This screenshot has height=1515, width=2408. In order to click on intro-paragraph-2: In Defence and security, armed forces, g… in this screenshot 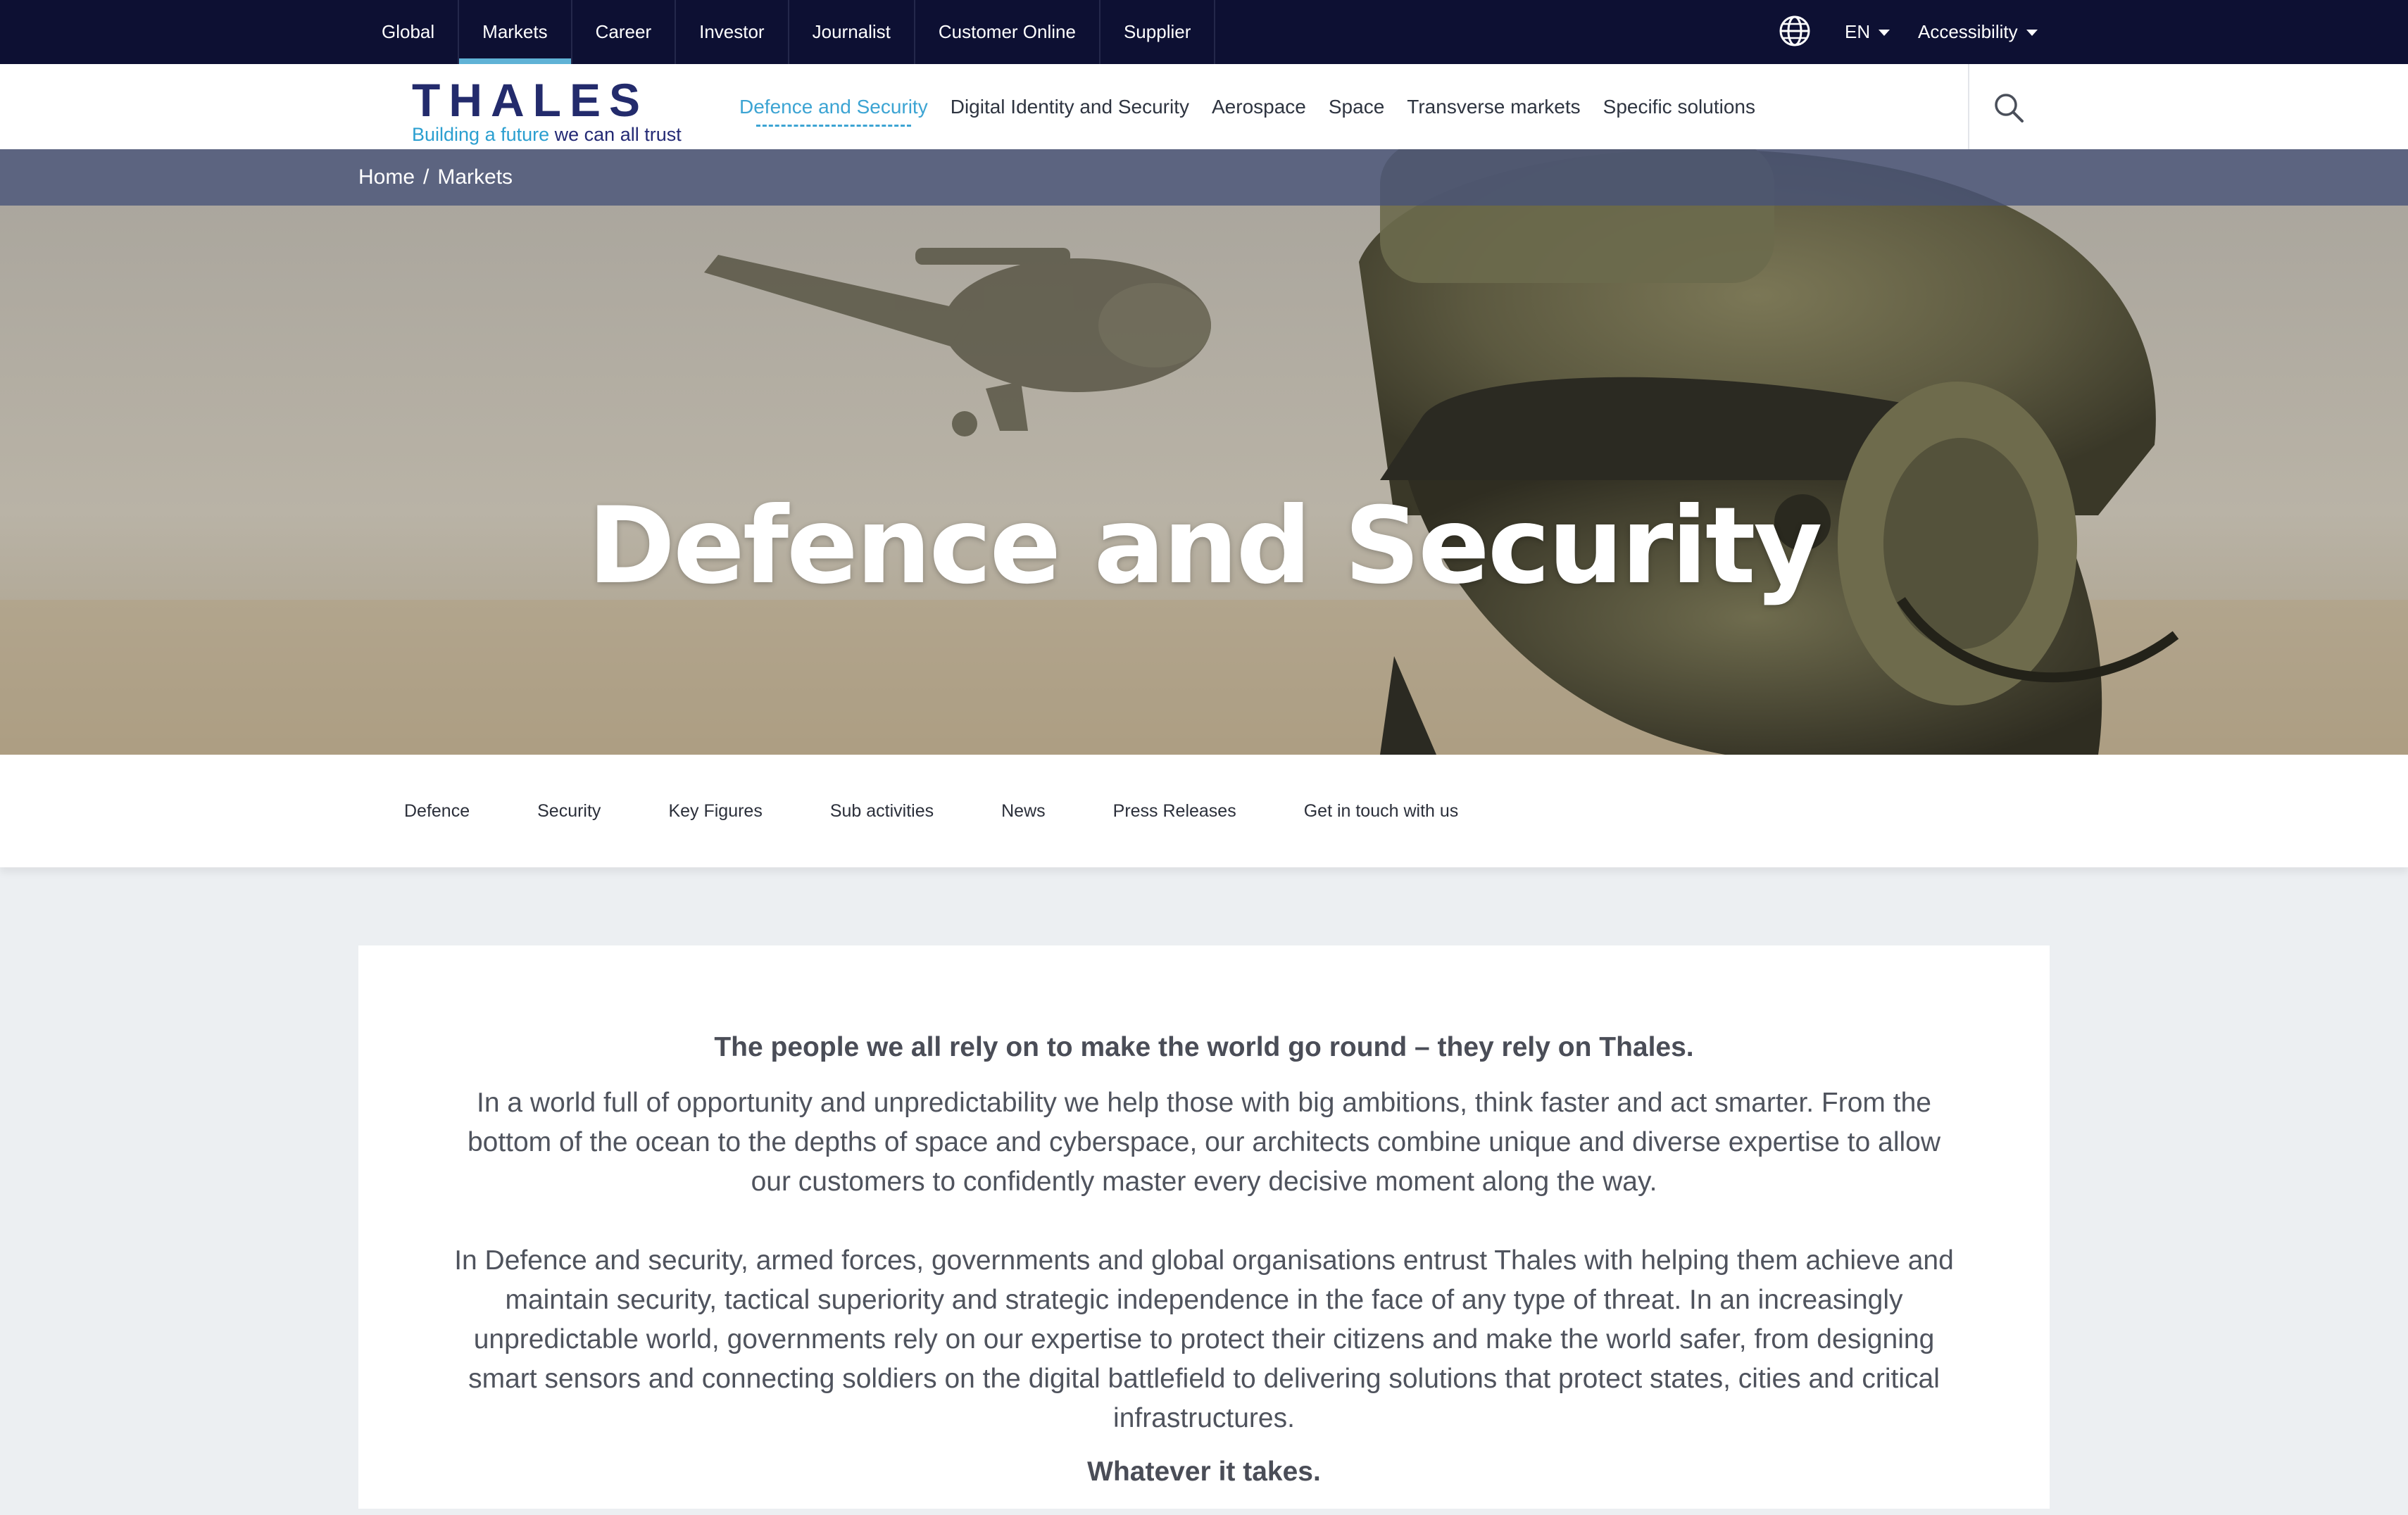, I will do `click(1204, 1339)`.